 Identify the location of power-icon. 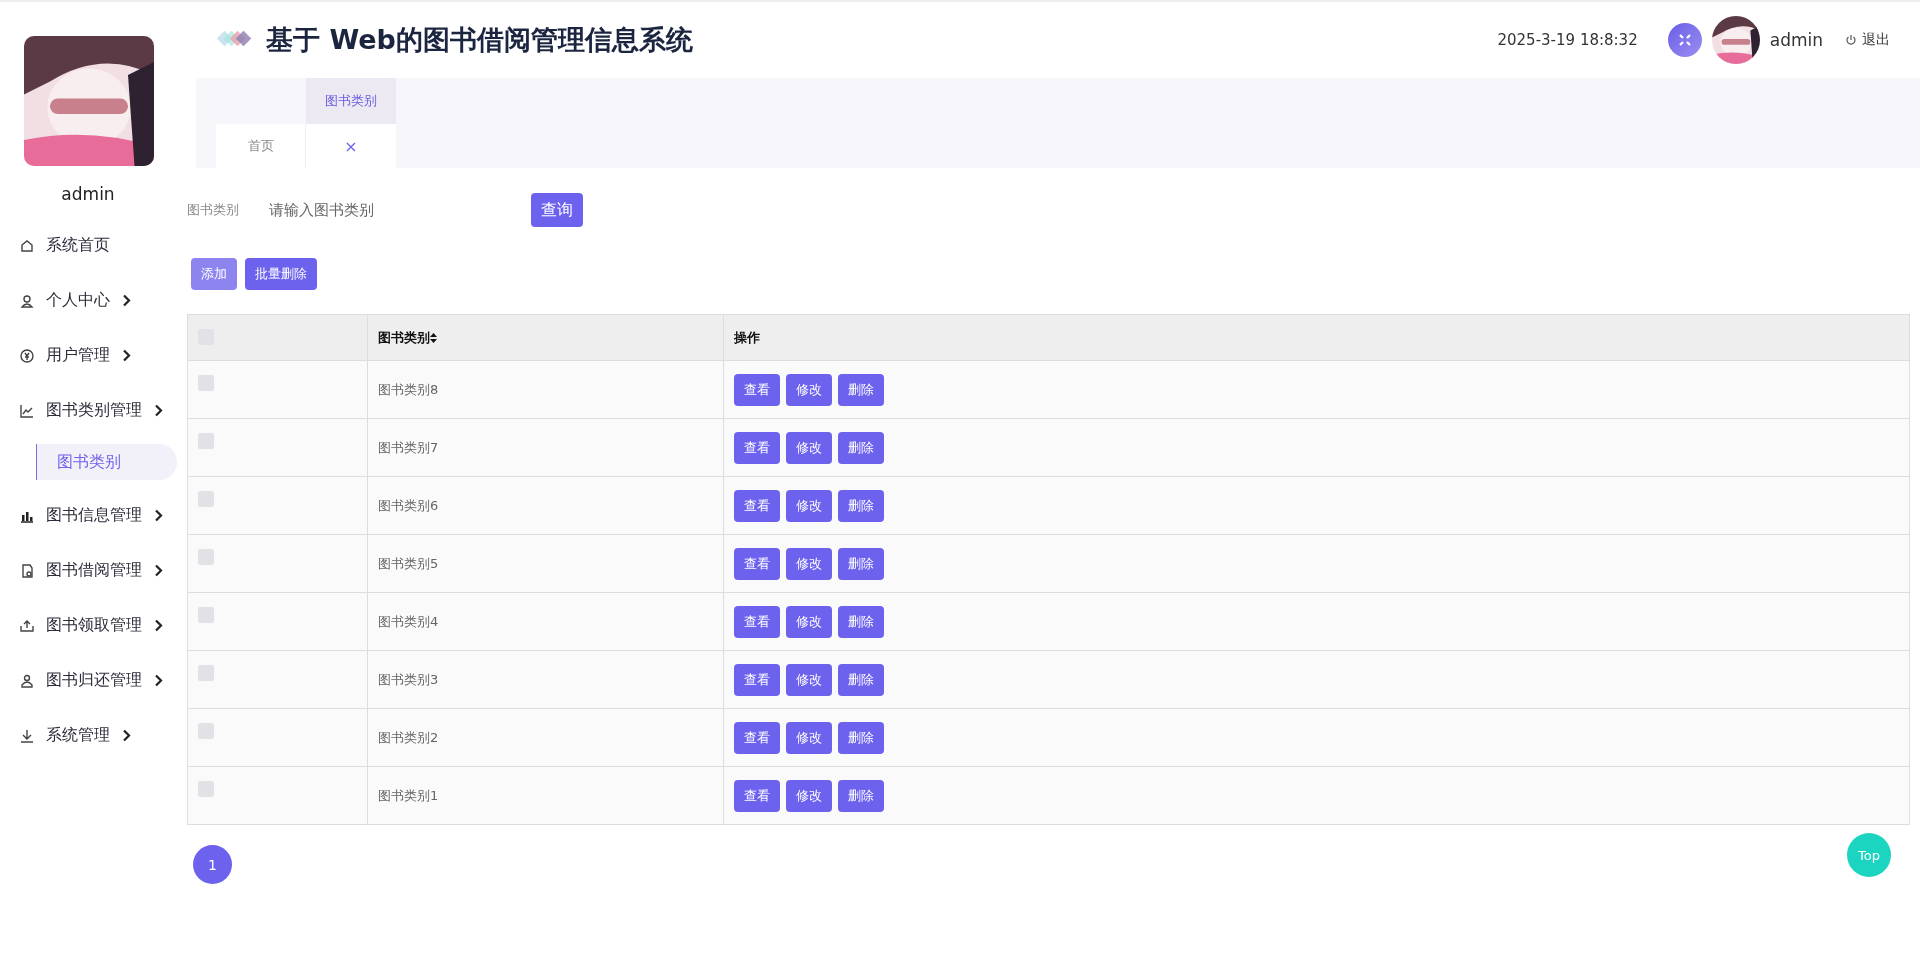
(1851, 40).